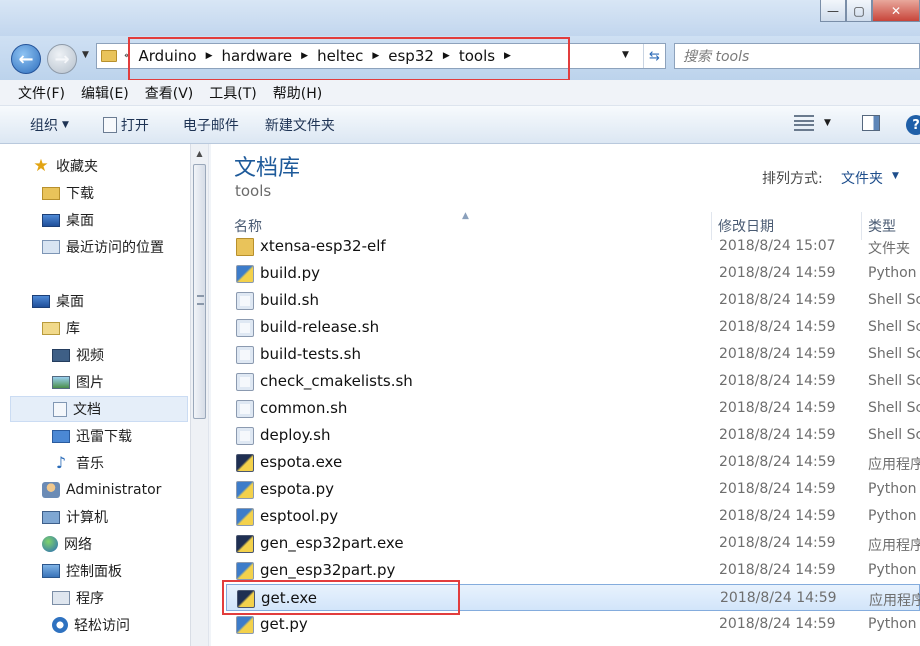  What do you see at coordinates (82, 571) in the screenshot?
I see `nav-control-panel: 控制面板` at bounding box center [82, 571].